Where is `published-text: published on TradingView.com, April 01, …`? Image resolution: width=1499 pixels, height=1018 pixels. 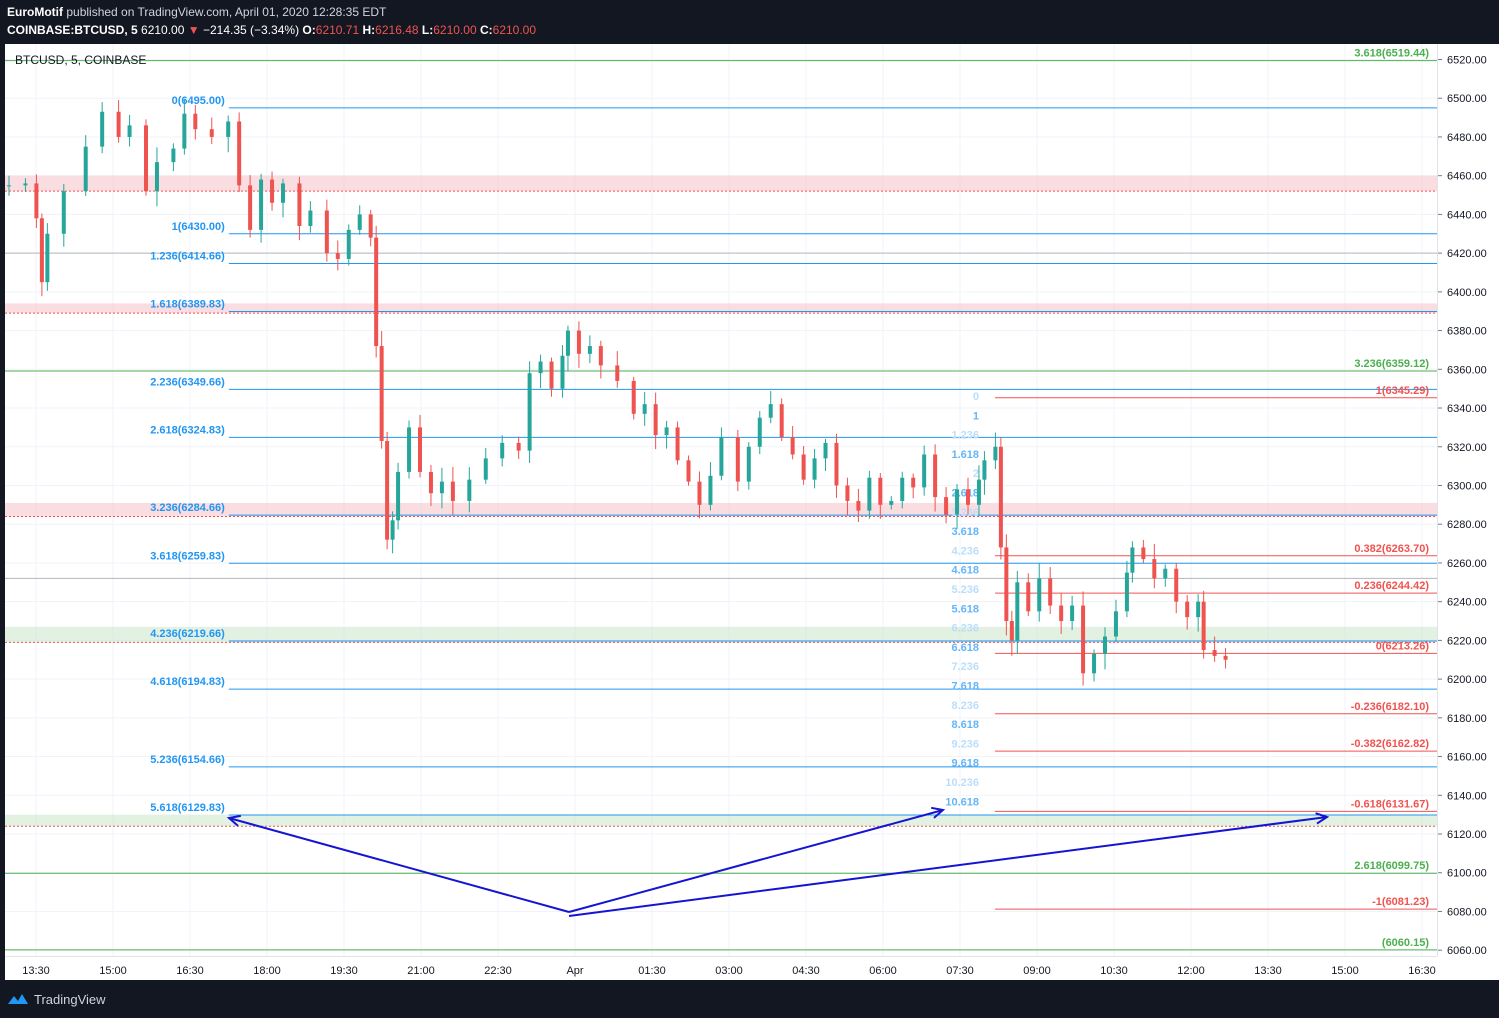 published-text: published on TradingView.com, April 01, … is located at coordinates (226, 12).